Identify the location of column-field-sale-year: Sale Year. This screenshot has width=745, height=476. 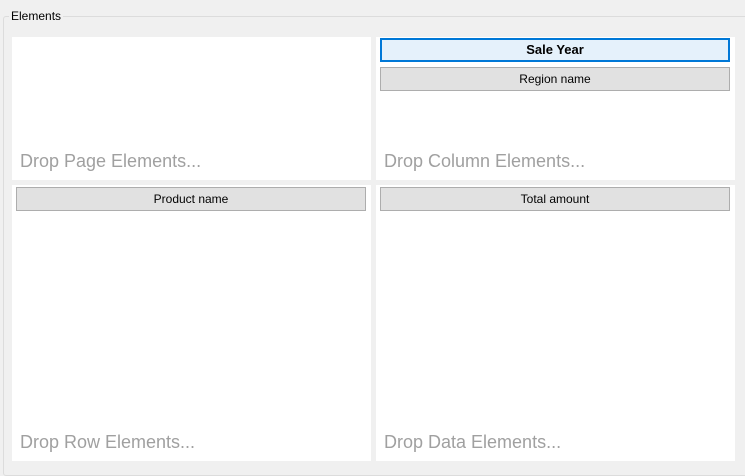
(555, 50).